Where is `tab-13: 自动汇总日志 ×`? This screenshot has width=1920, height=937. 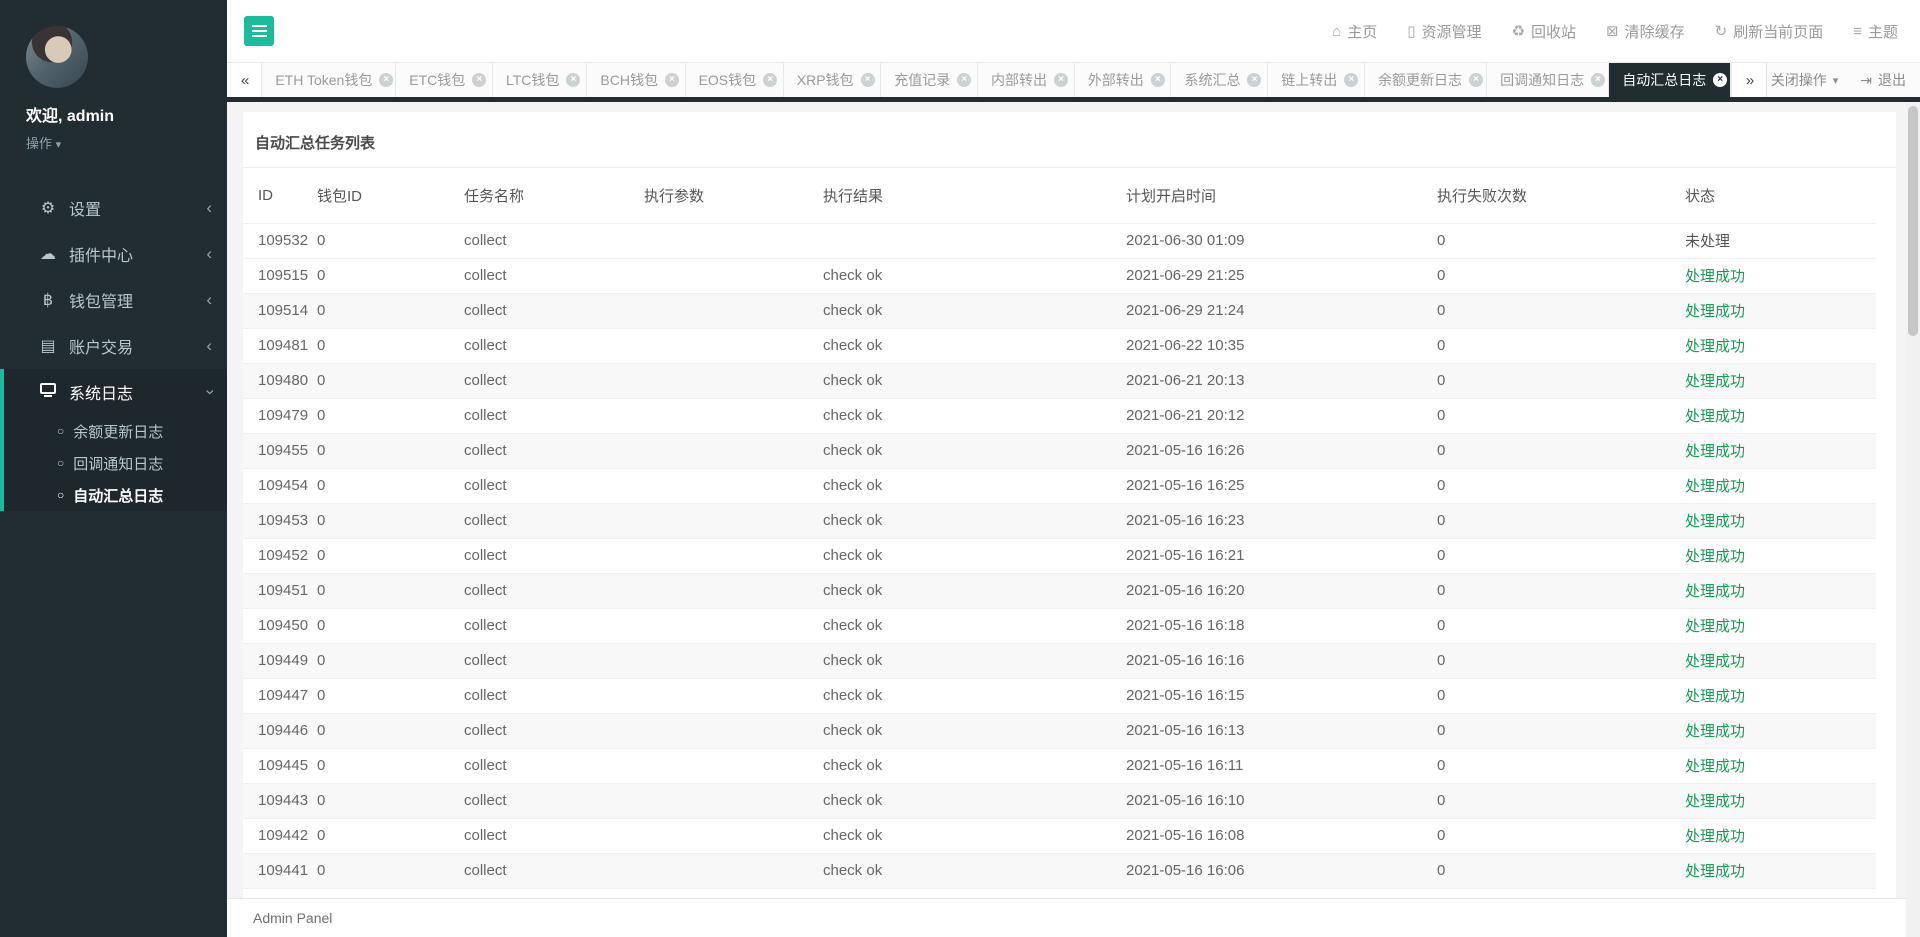
tab-13: 自动汇总日志 × is located at coordinates (1670, 80).